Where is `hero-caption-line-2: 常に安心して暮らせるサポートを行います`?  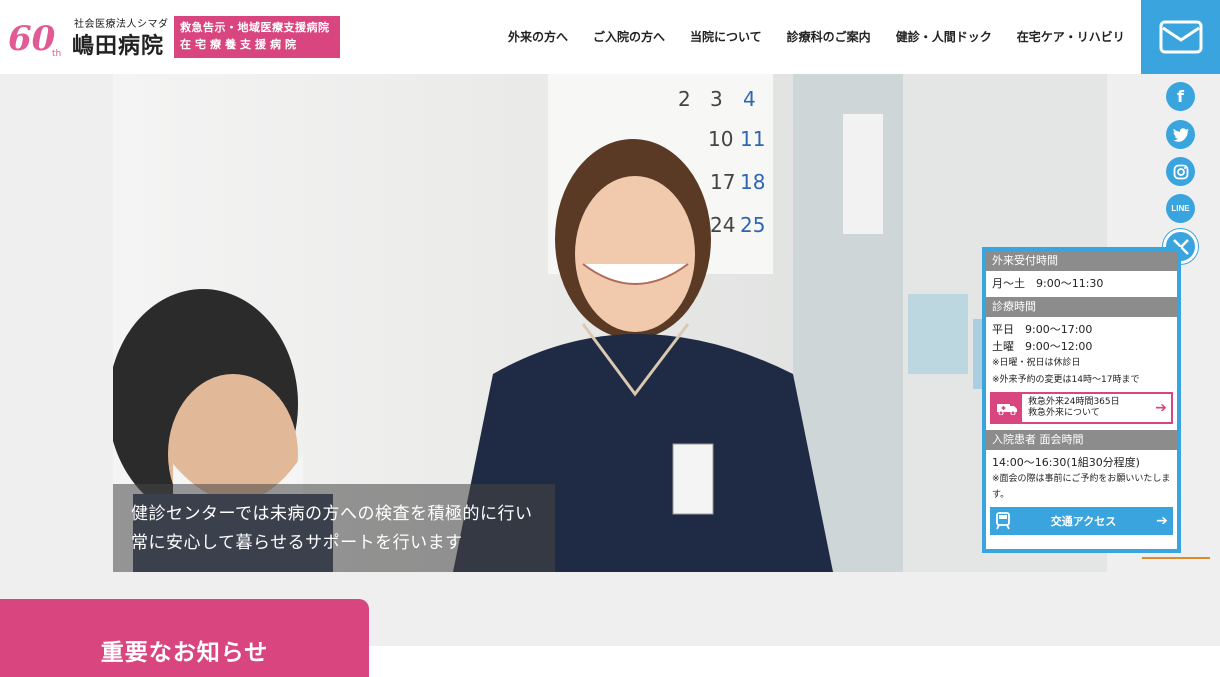 hero-caption-line-2: 常に安心して暮らせるサポートを行います is located at coordinates (297, 543).